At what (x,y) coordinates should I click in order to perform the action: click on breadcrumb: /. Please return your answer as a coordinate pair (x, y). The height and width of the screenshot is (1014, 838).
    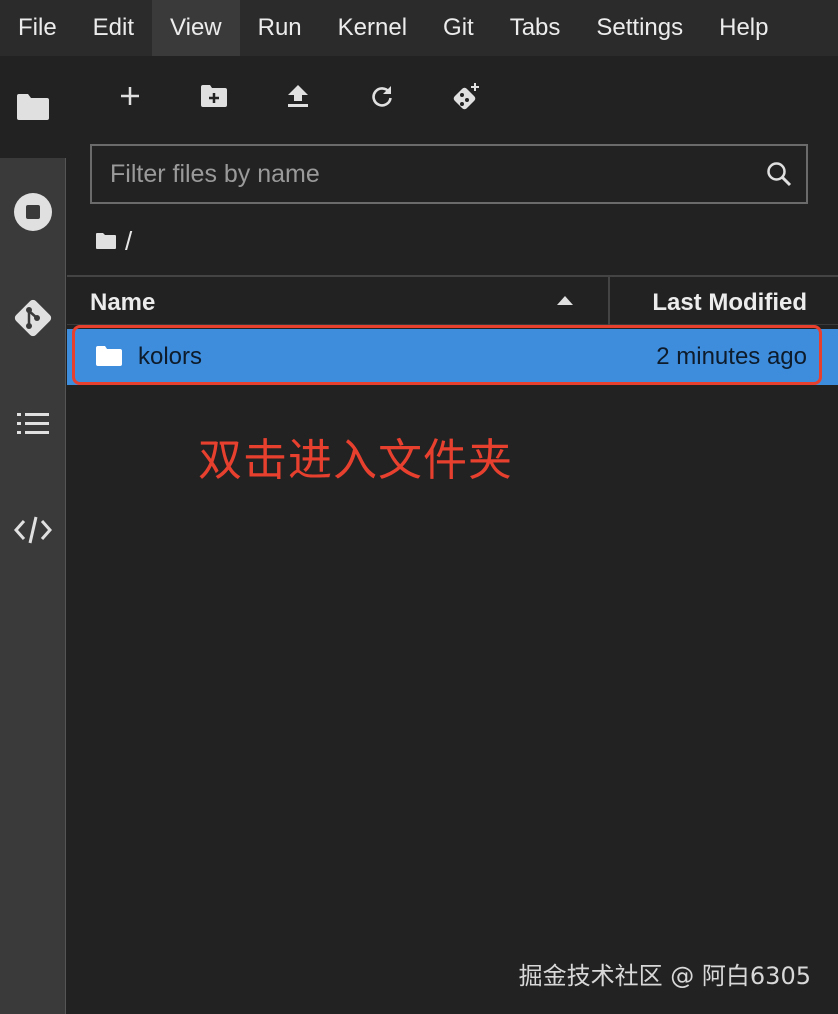
    Looking at the image, I should click on (113, 241).